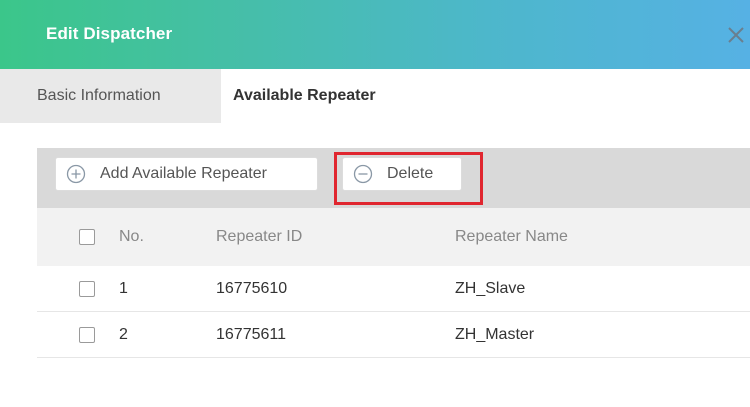  Describe the element at coordinates (410, 173) in the screenshot. I see `delete-button-label: Delete` at that location.